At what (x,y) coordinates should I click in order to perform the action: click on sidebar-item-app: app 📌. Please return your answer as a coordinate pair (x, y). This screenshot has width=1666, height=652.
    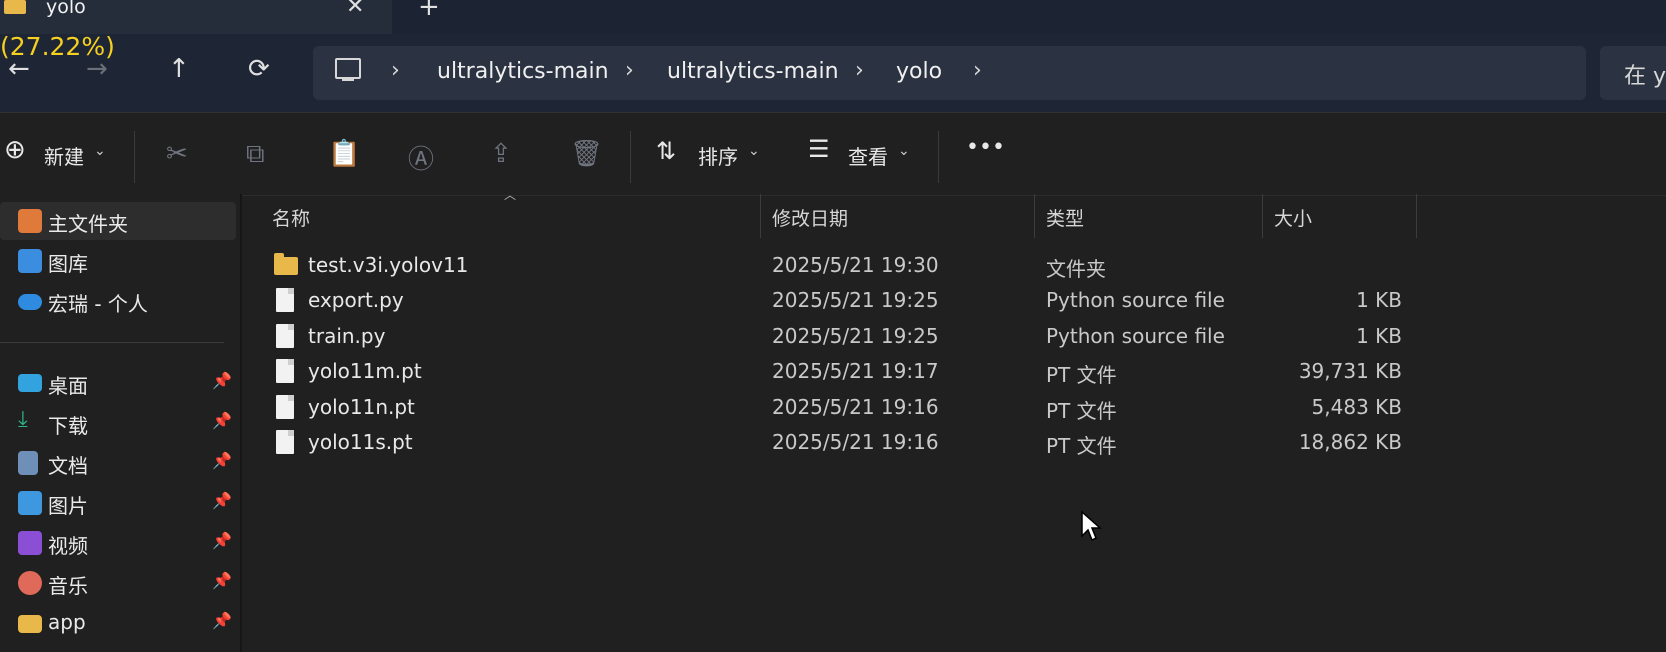
    Looking at the image, I should click on (118, 623).